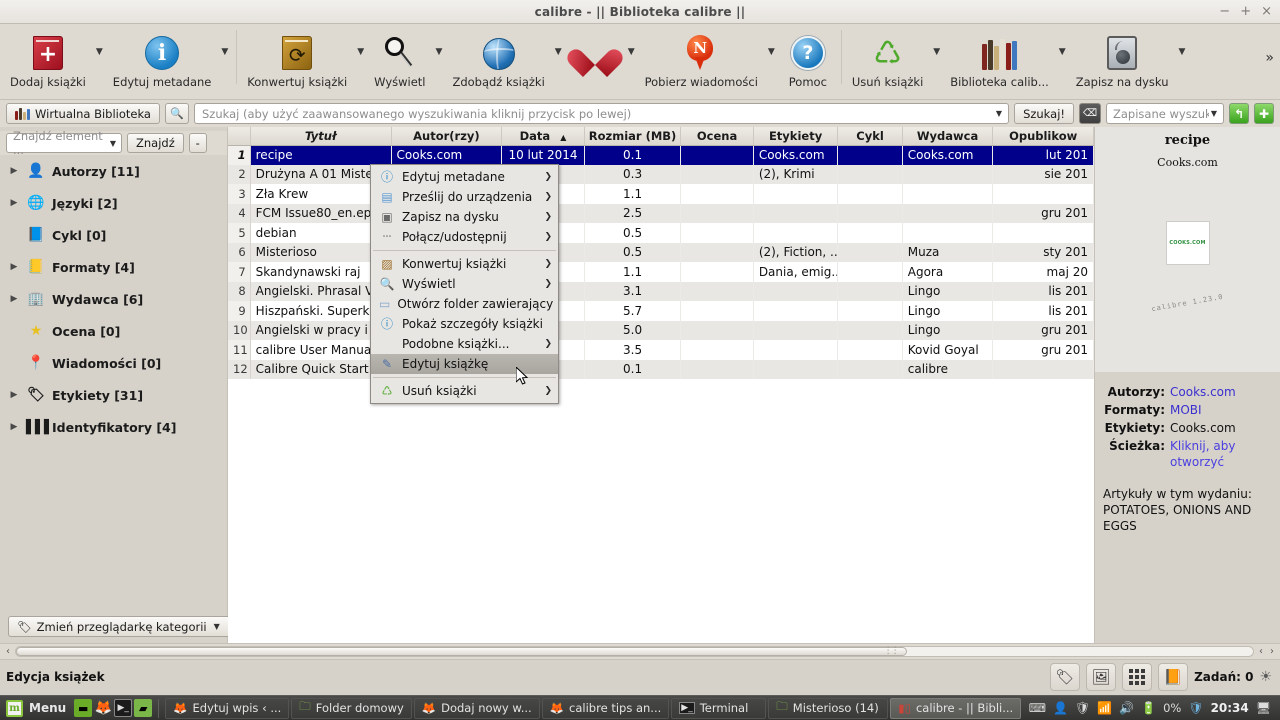 The width and height of the screenshot is (1280, 720). Describe the element at coordinates (99, 52) in the screenshot. I see `add-books-dropdown-arrow: ▼` at that location.